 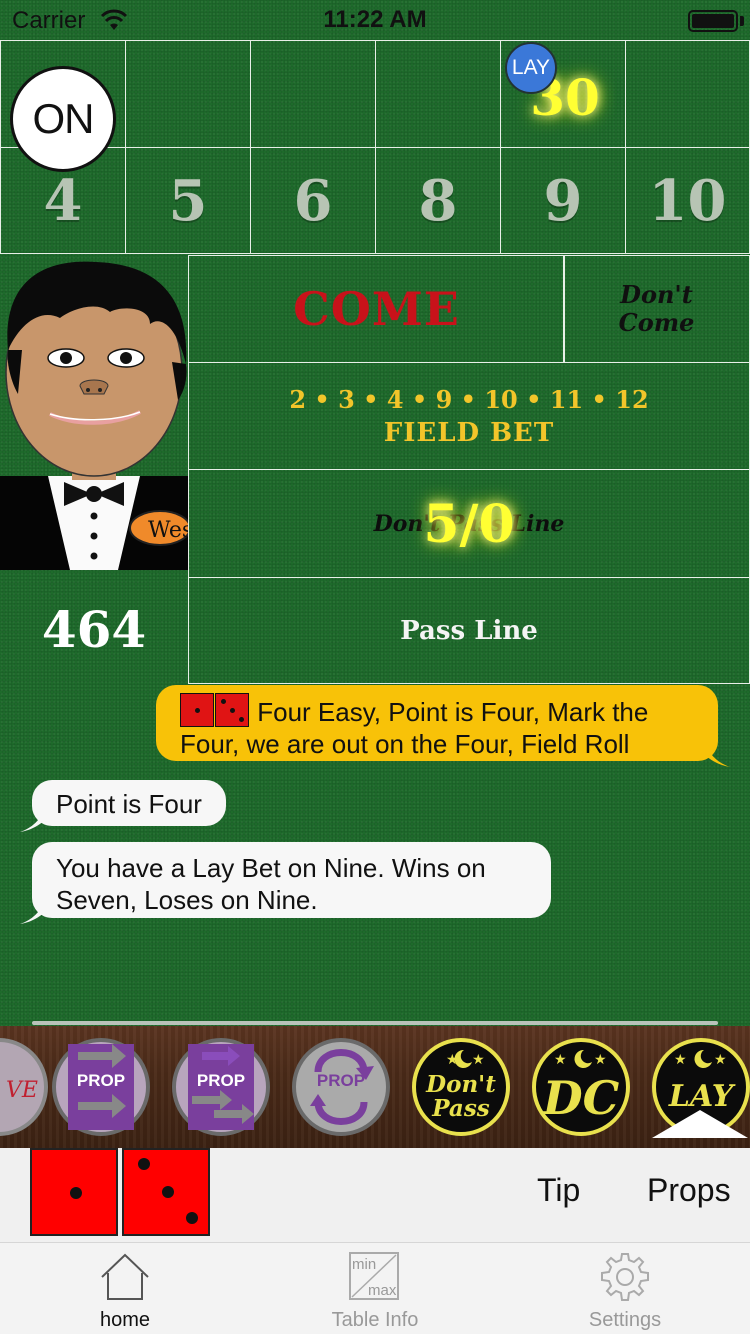 What do you see at coordinates (625, 1320) in the screenshot?
I see `tab-settings-label: Settings` at bounding box center [625, 1320].